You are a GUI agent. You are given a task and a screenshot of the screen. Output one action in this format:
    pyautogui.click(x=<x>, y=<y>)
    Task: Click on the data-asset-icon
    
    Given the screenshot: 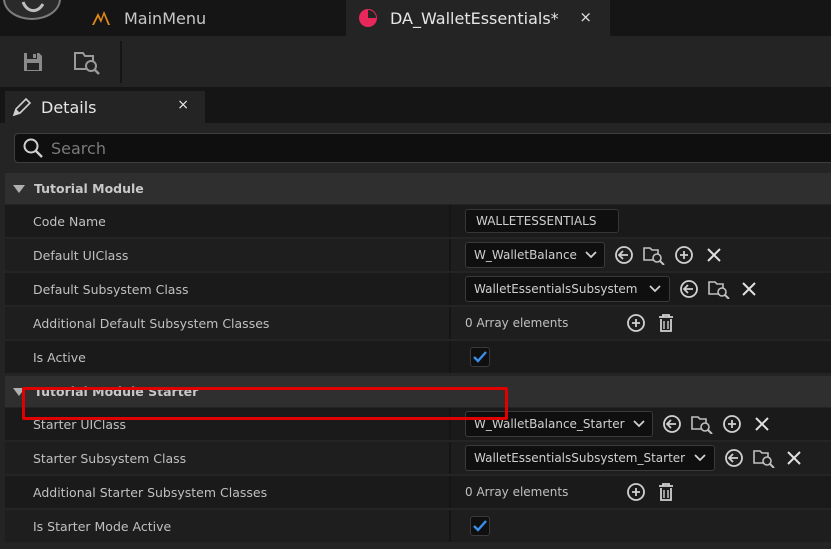 What is the action you would take?
    pyautogui.click(x=368, y=18)
    